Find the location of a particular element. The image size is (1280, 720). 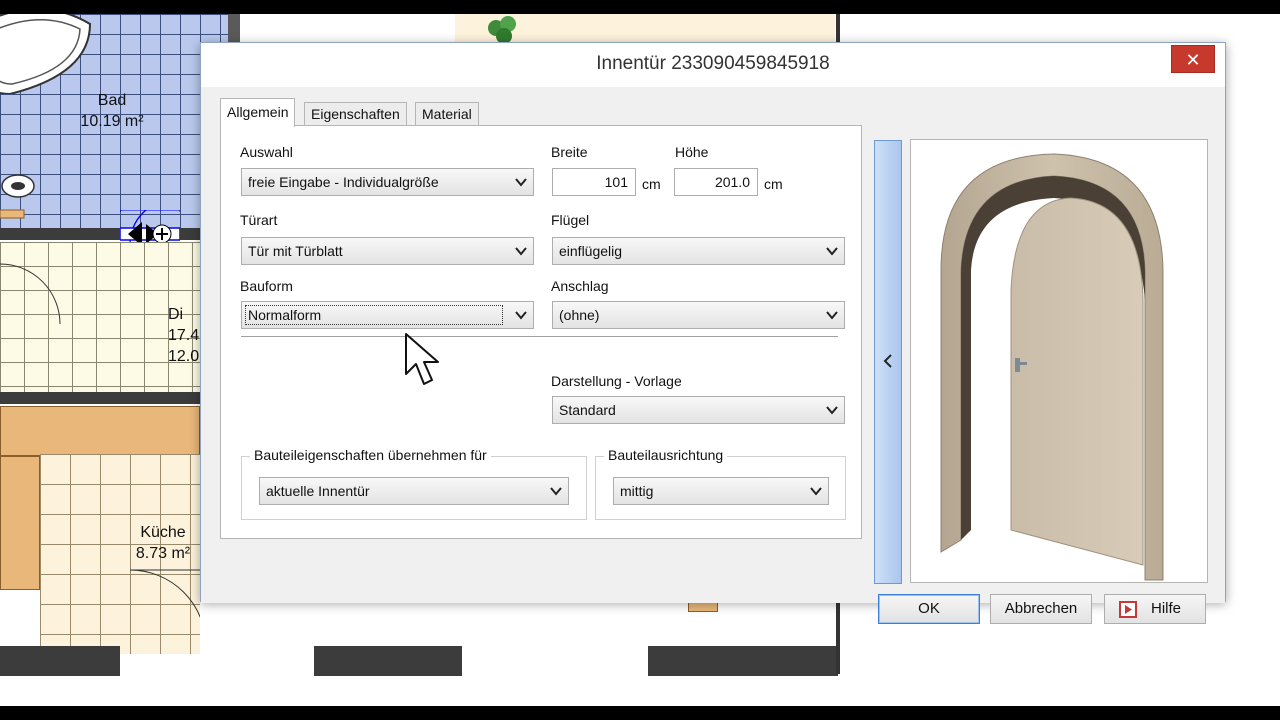

fluegel-value: einflügelig is located at coordinates (591, 251).